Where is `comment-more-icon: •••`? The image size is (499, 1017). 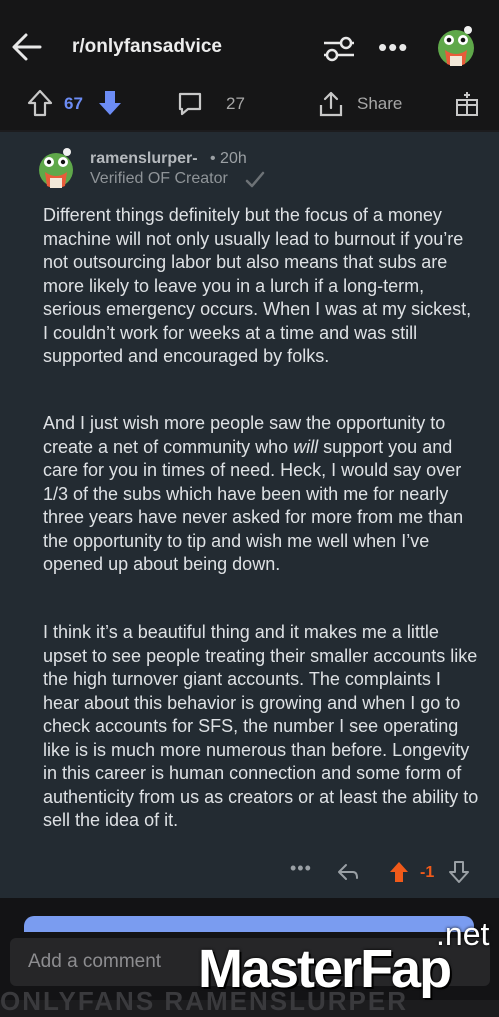 comment-more-icon: ••• is located at coordinates (301, 868).